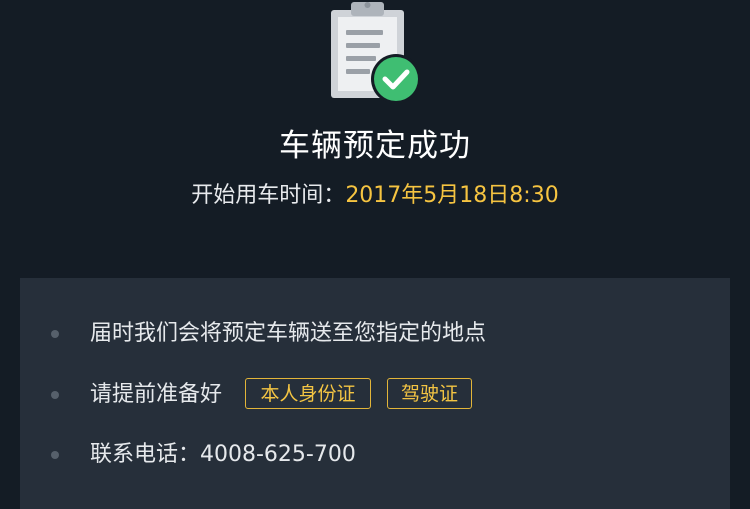 This screenshot has width=750, height=509. Describe the element at coordinates (288, 333) in the screenshot. I see `delivery-note: 届时我们会将预定车辆送至您指定的地点` at that location.